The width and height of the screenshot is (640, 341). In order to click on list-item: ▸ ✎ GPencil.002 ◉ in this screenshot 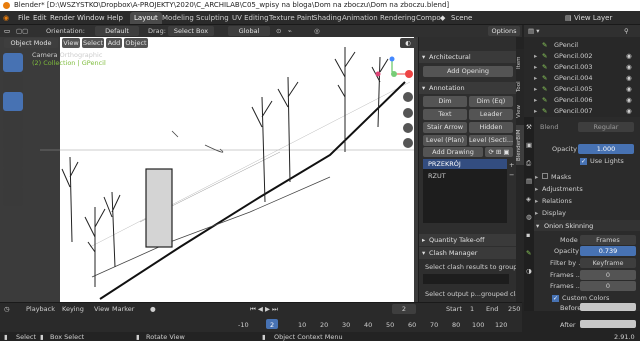, I will do `click(582, 56)`.